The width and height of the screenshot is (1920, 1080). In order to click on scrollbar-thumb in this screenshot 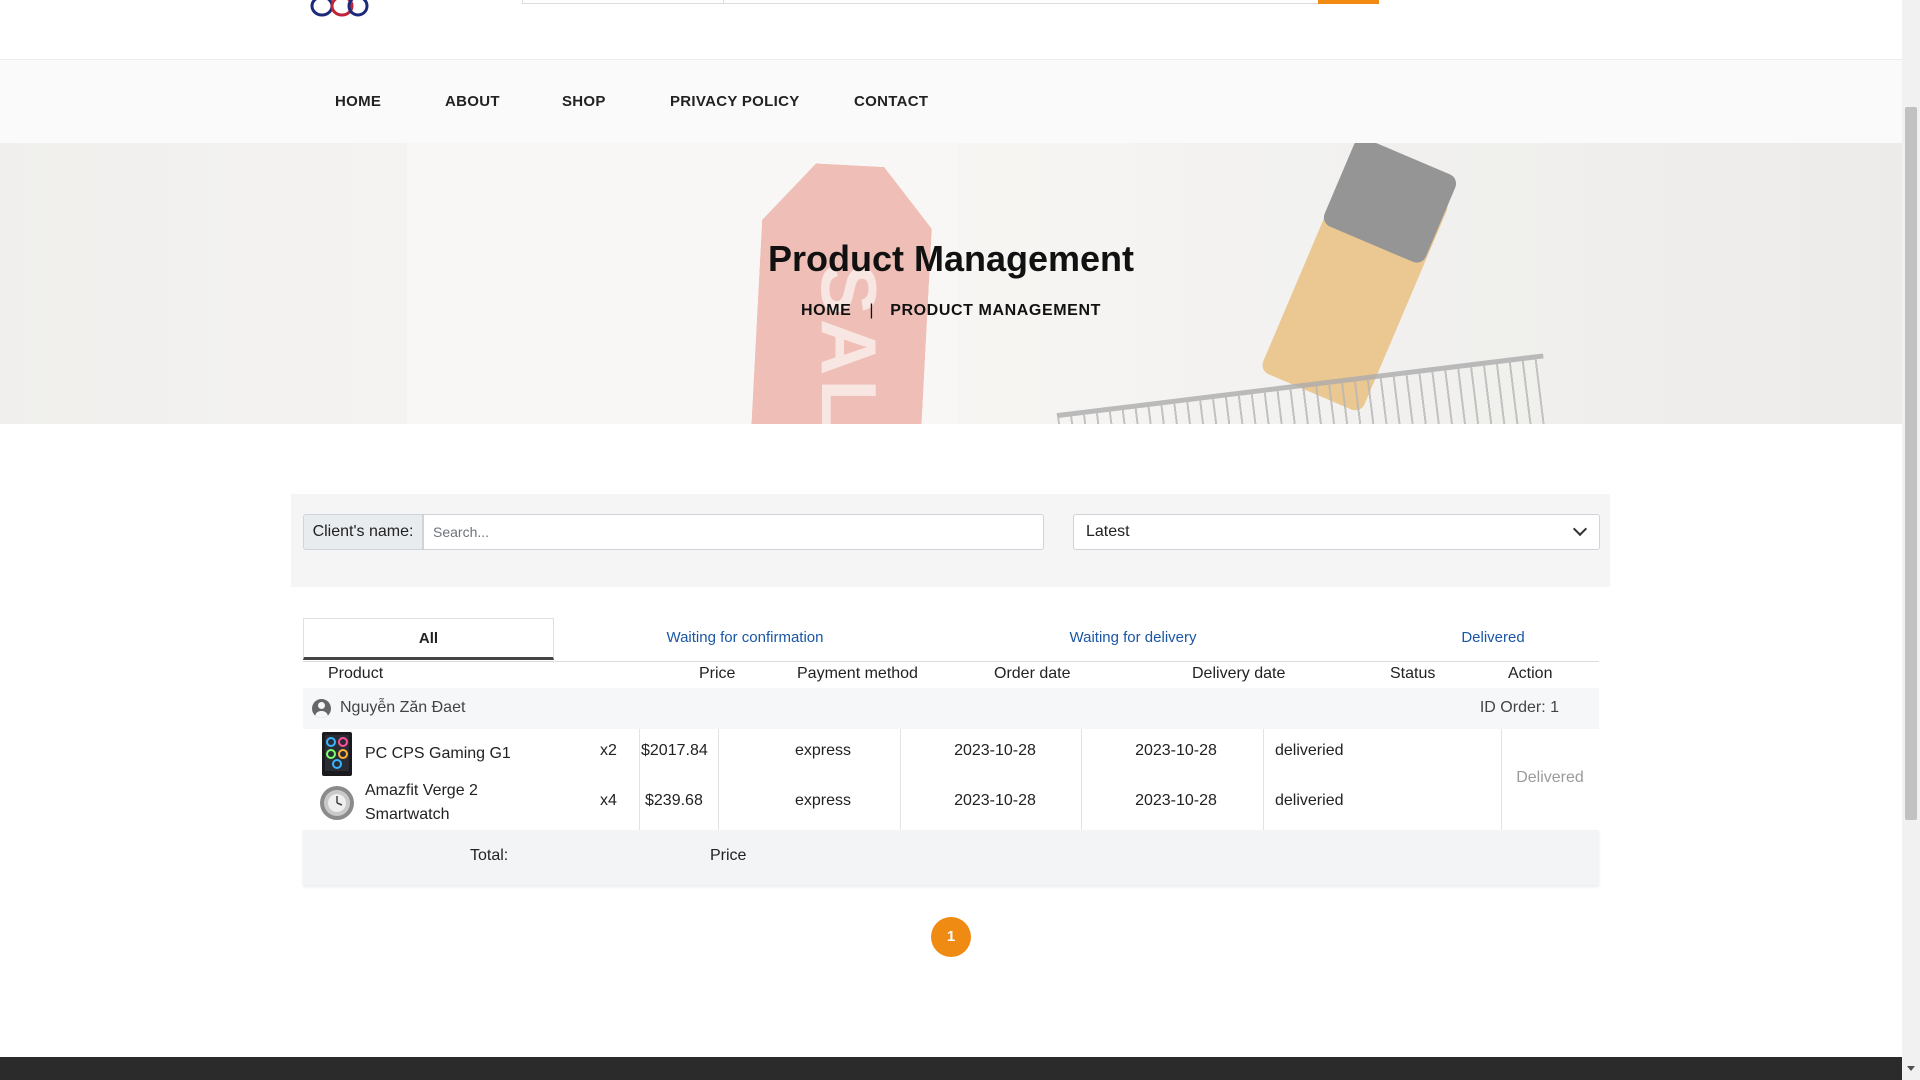, I will do `click(1911, 463)`.